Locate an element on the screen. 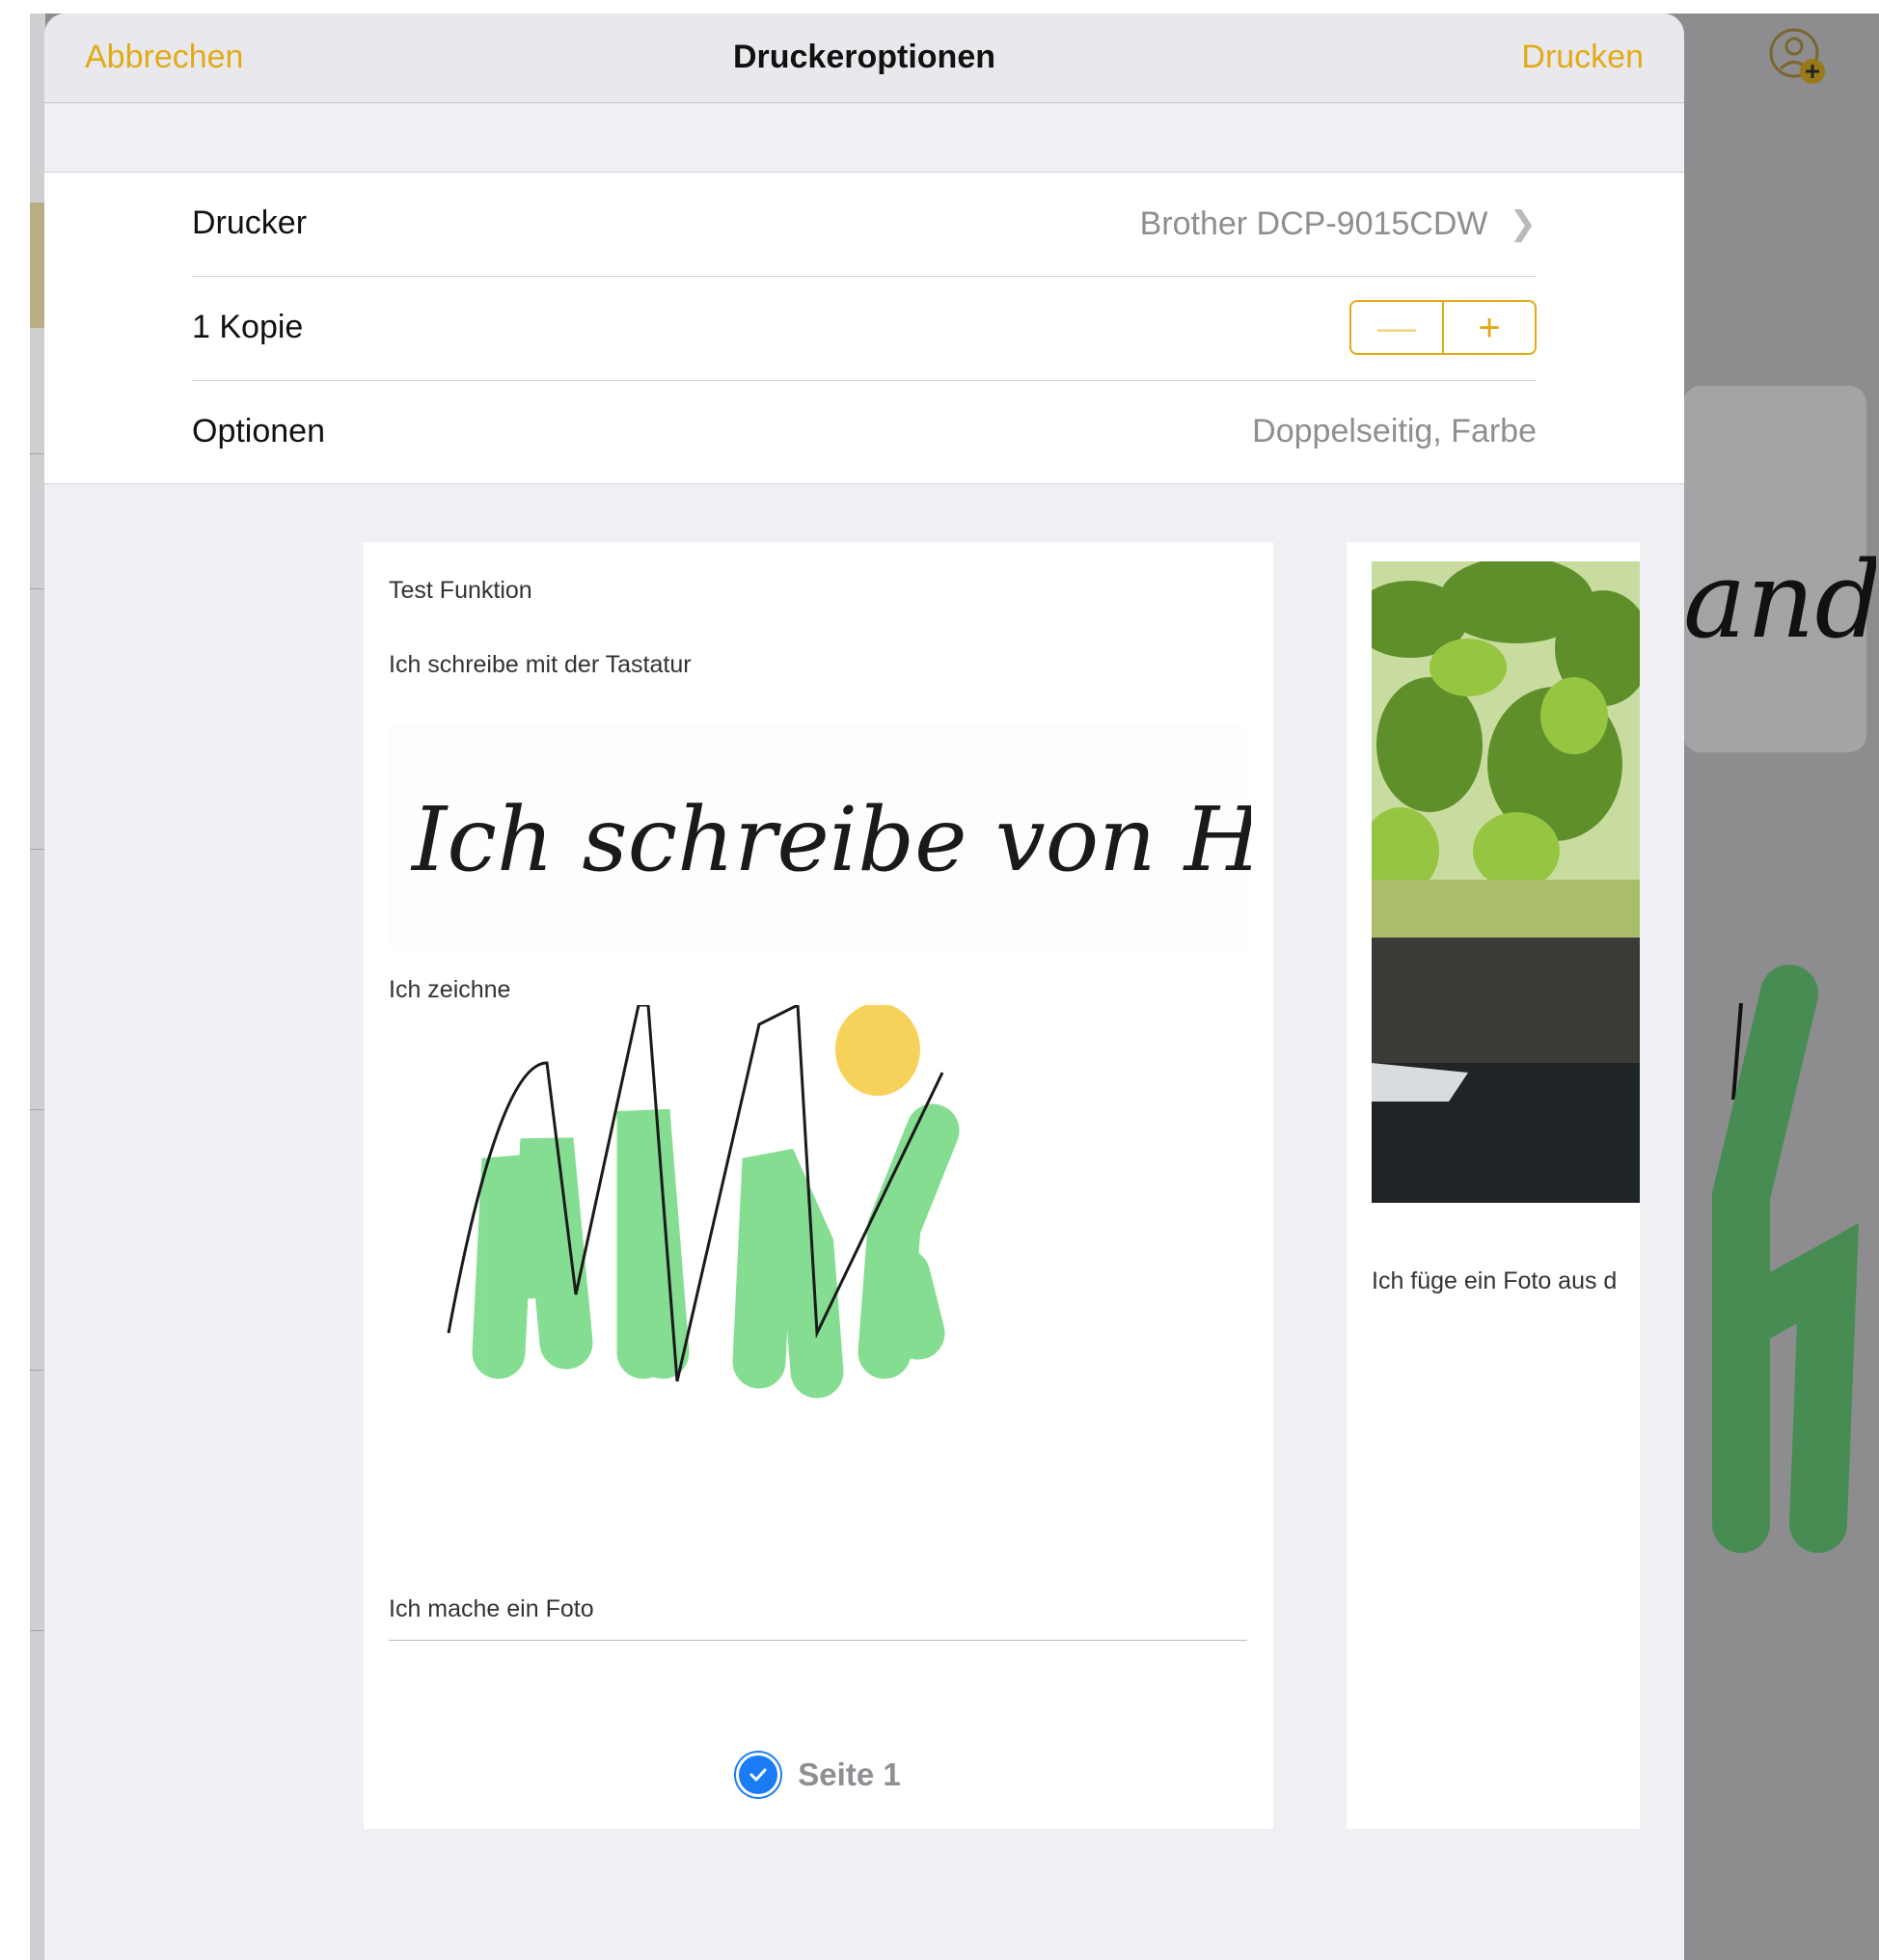  decrement-button: — is located at coordinates (1397, 327).